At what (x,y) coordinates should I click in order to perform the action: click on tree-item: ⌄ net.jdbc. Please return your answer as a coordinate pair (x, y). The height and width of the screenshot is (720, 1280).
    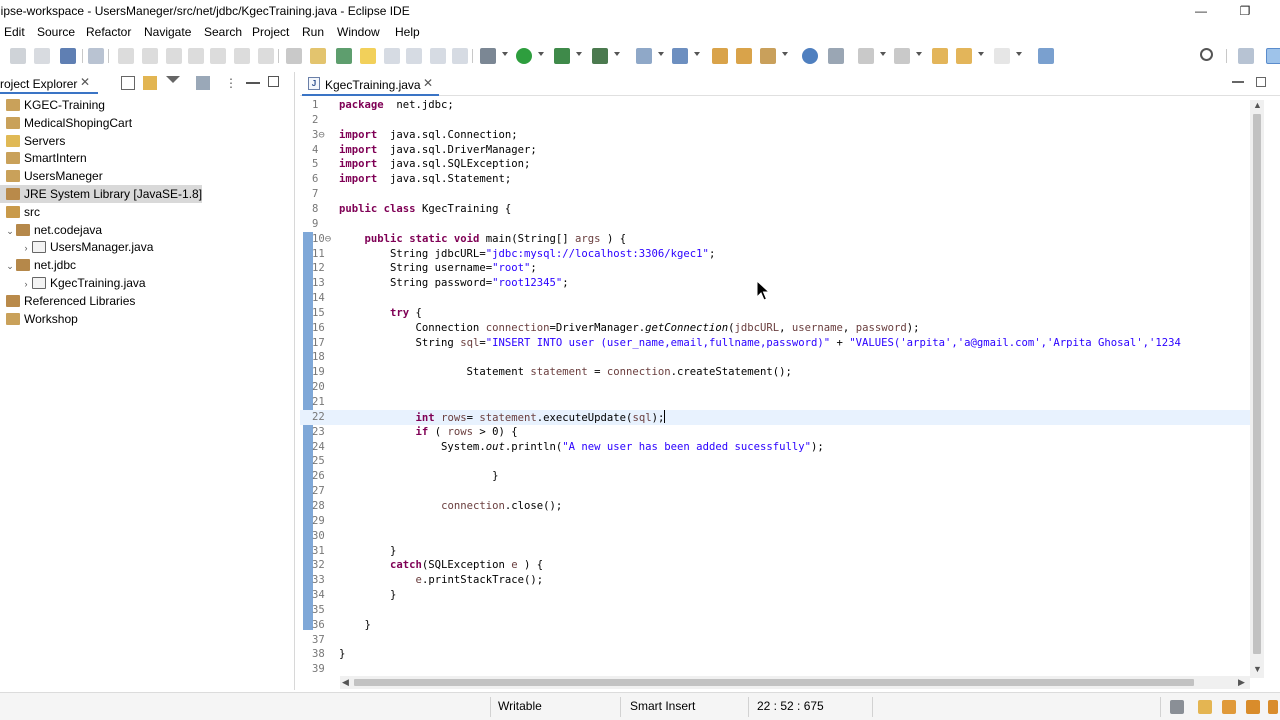
    Looking at the image, I should click on (40, 265).